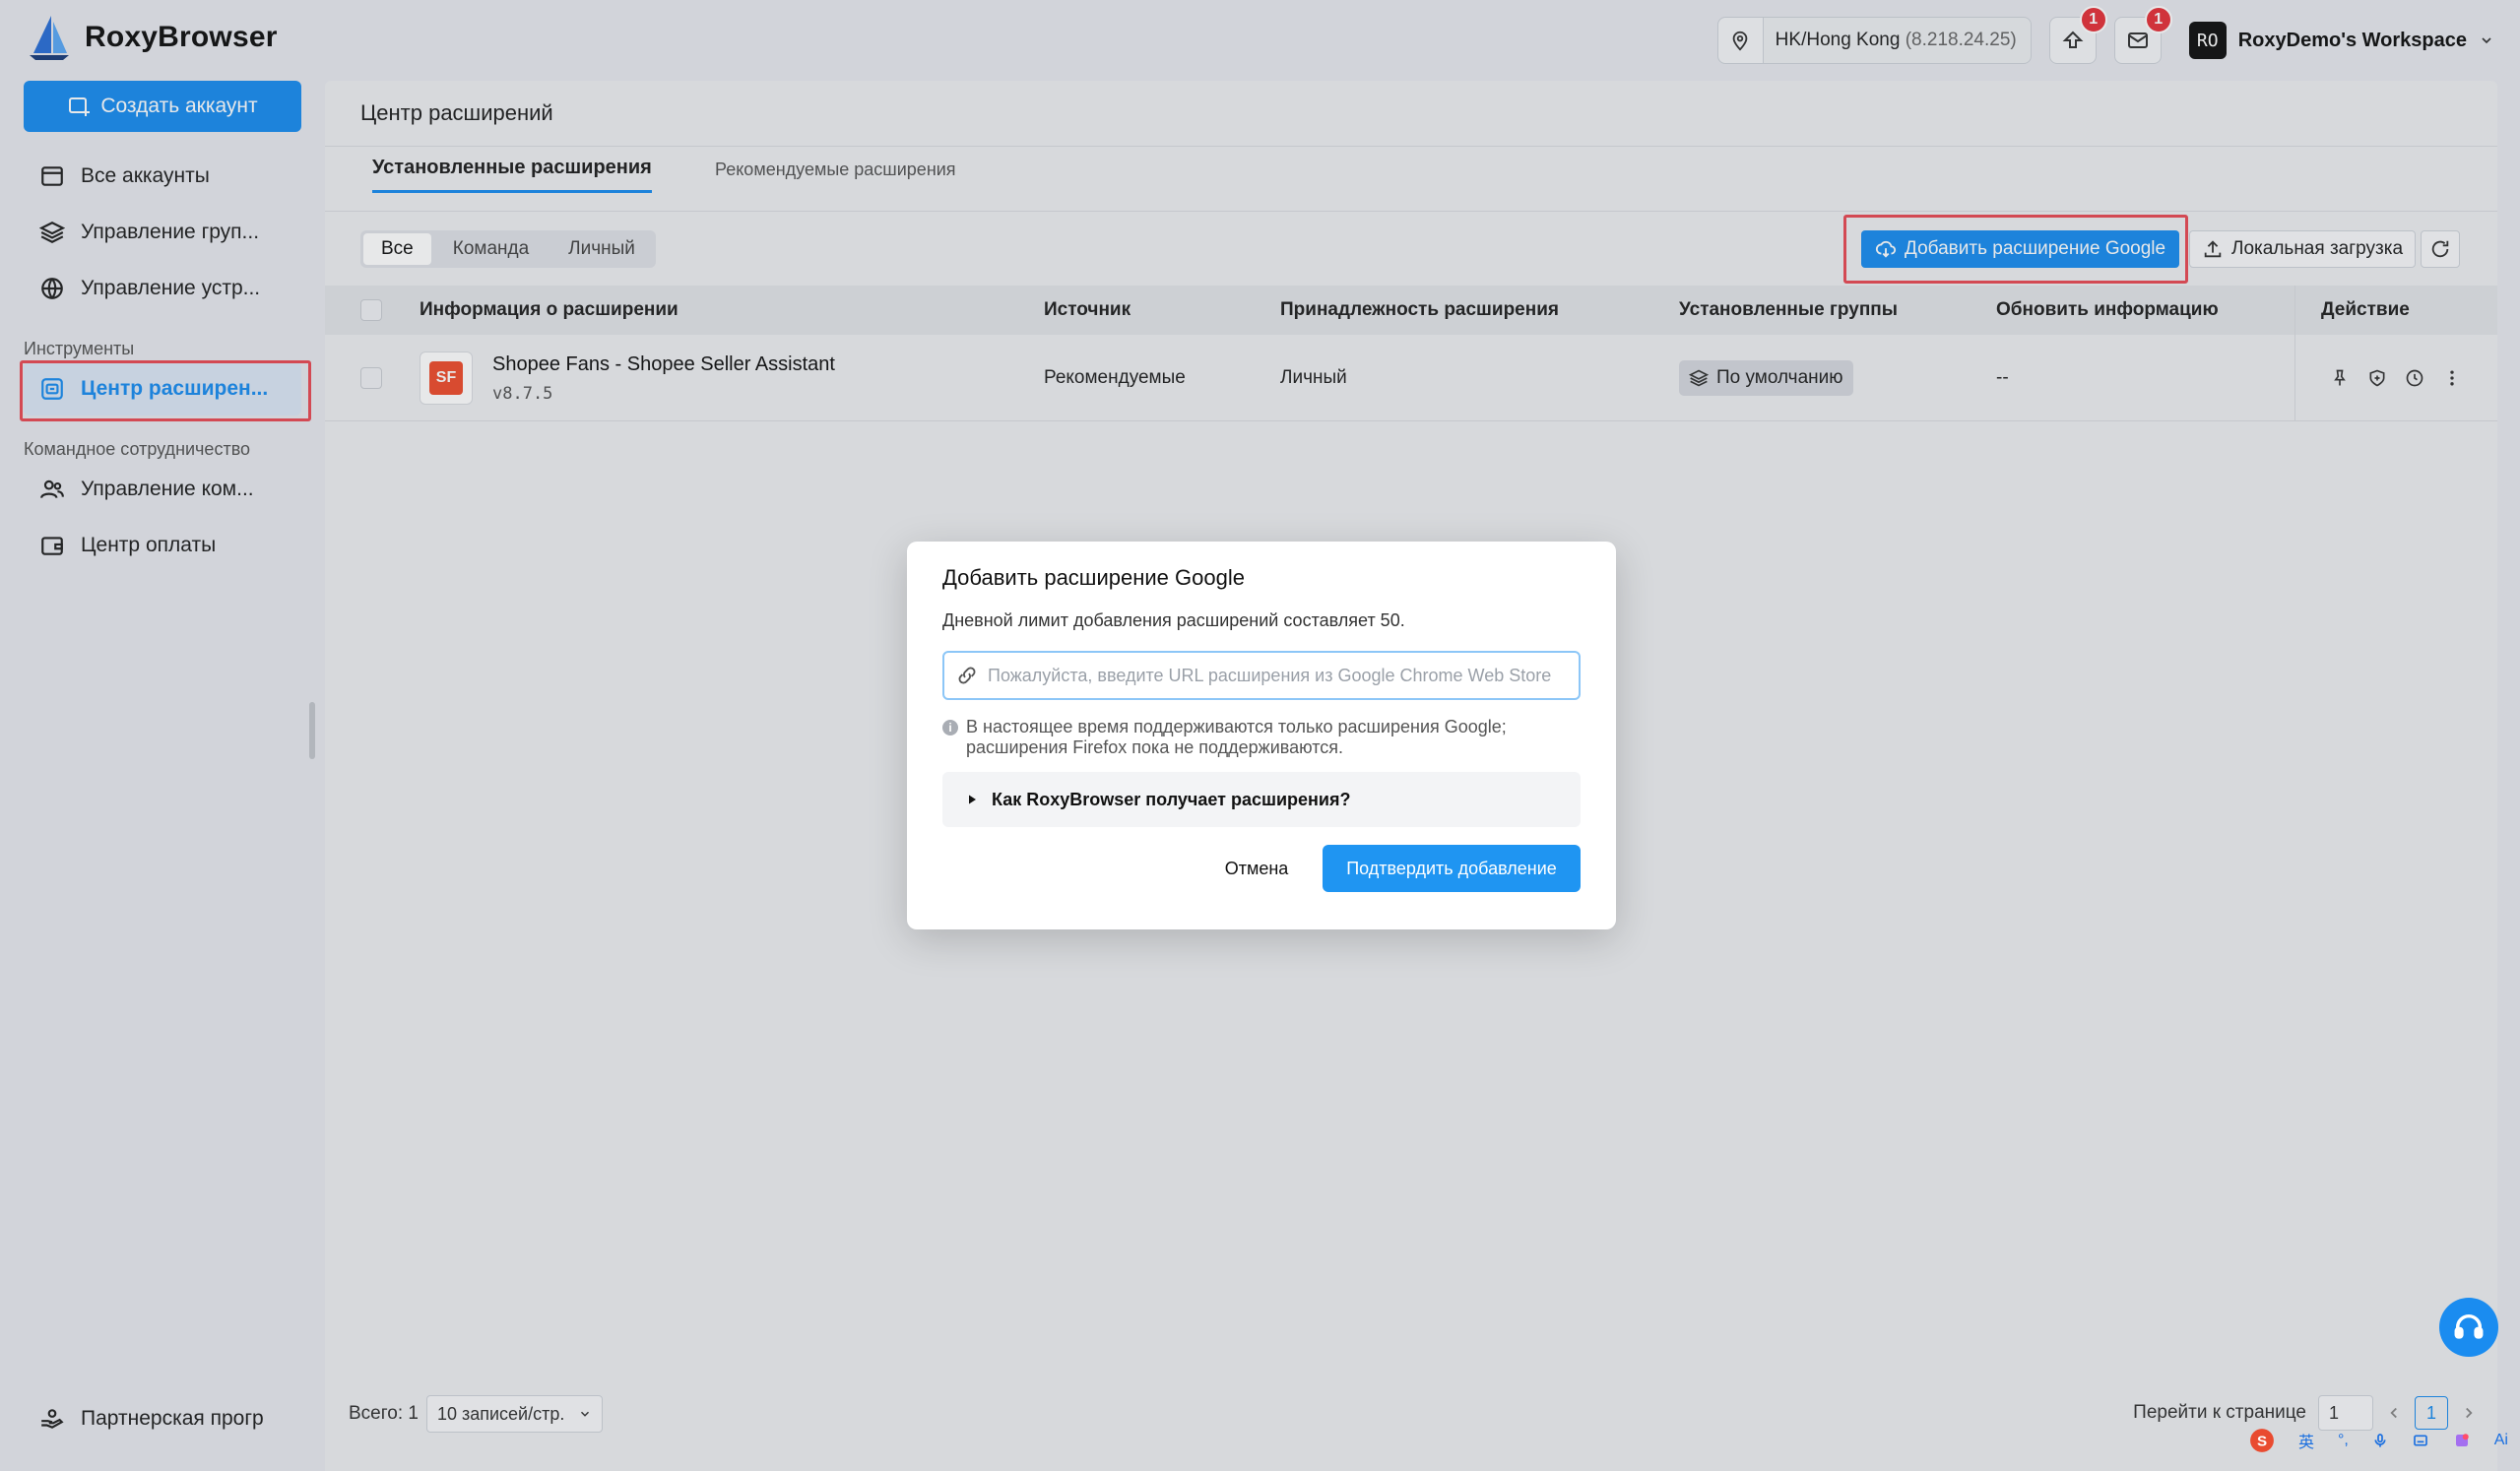  Describe the element at coordinates (967, 675) in the screenshot. I see `link-icon` at that location.